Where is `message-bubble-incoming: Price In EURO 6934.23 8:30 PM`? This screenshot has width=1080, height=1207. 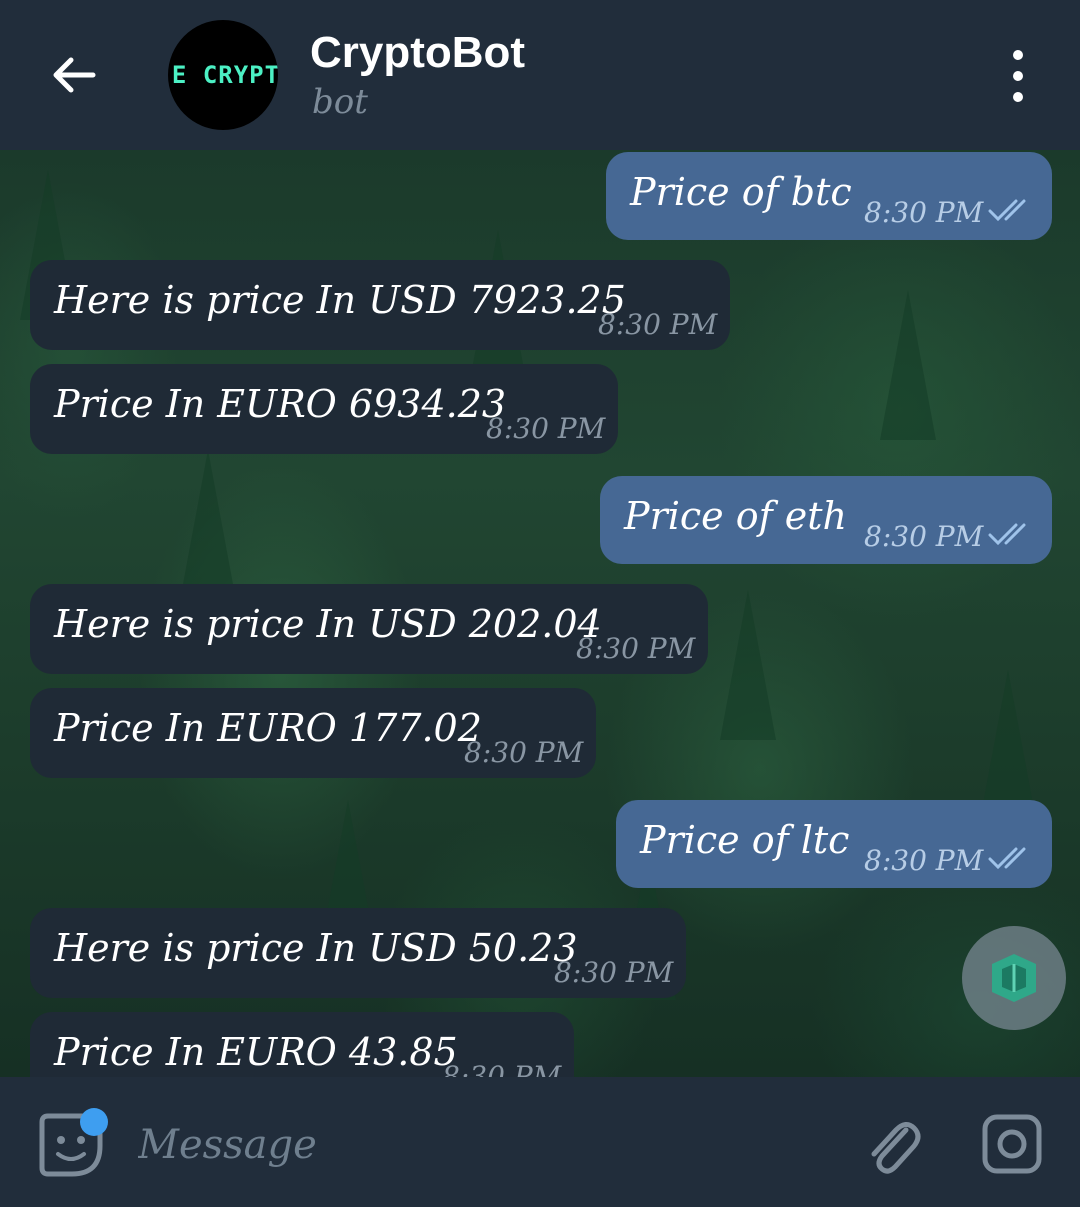 message-bubble-incoming: Price In EURO 6934.23 8:30 PM is located at coordinates (324, 409).